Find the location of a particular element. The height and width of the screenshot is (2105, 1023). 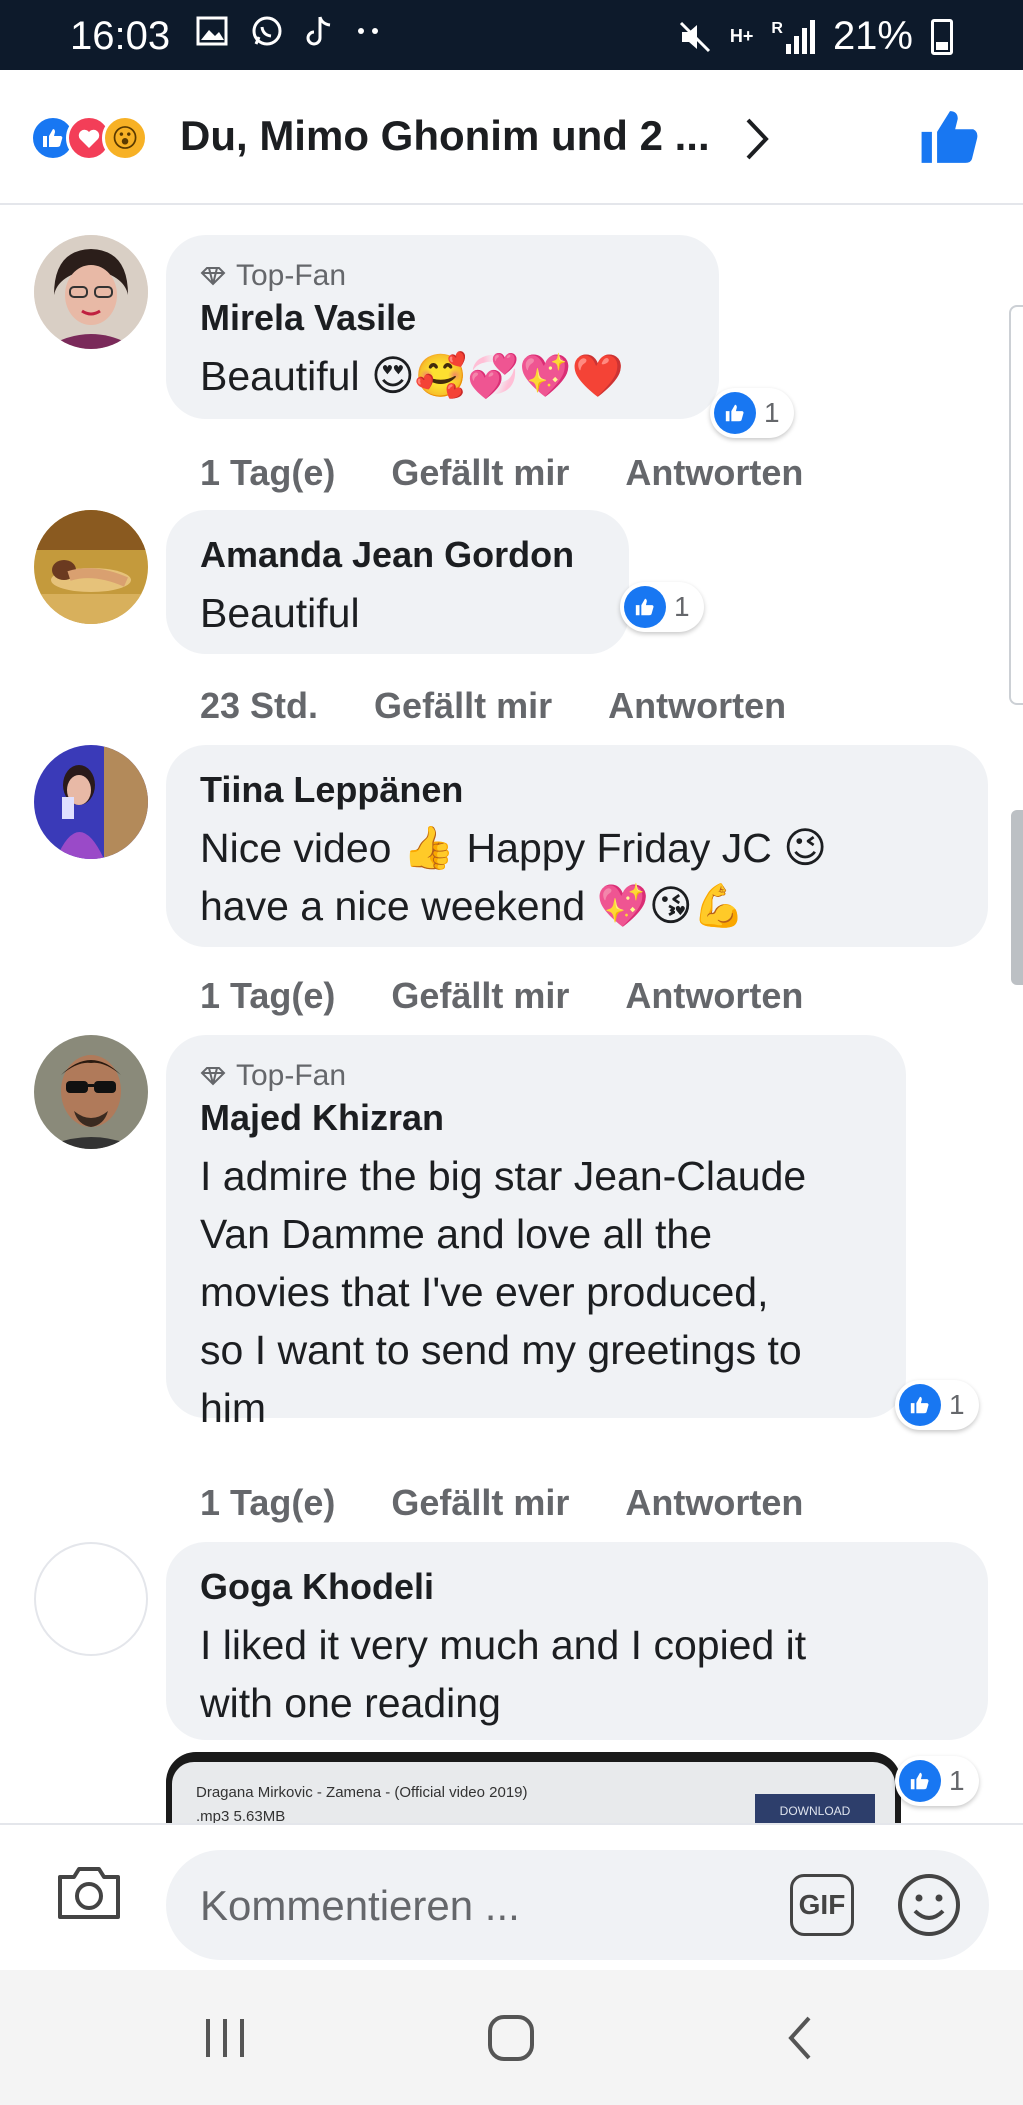

system-nav-bar is located at coordinates (511, 2037).